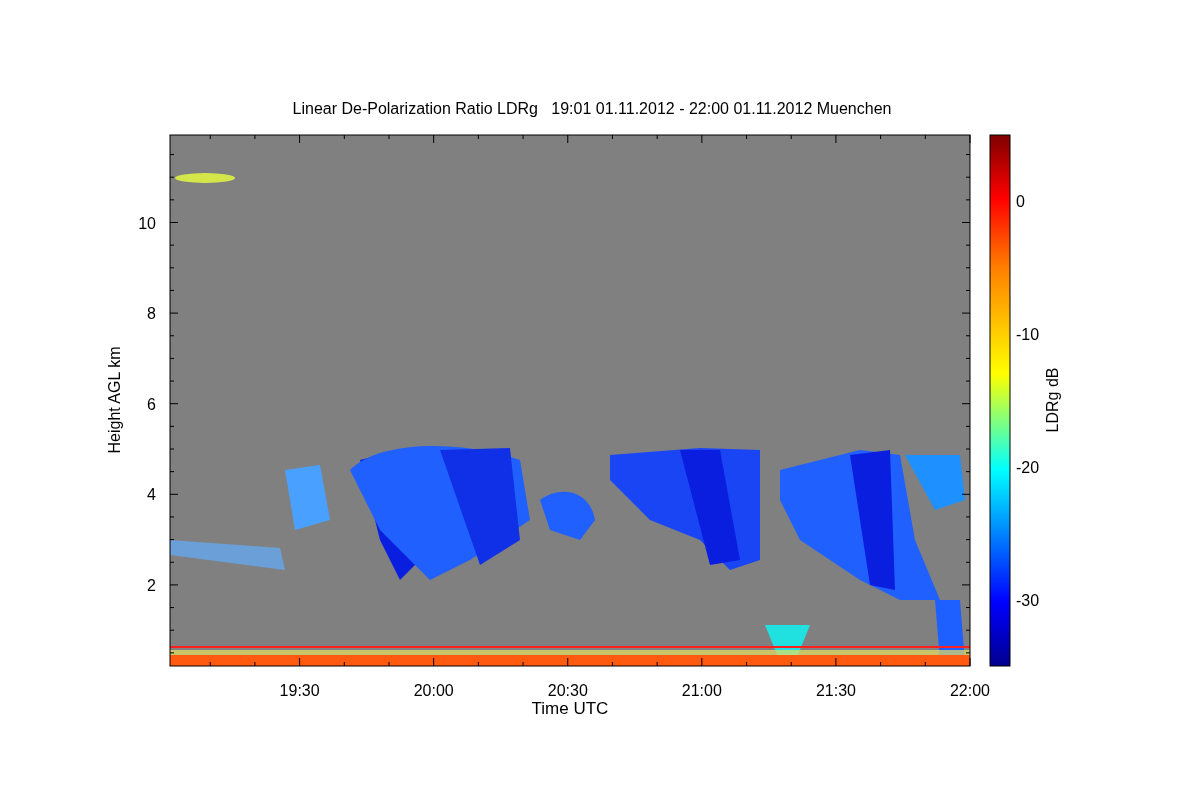 This screenshot has height=800, width=1200. Describe the element at coordinates (1052, 400) in the screenshot. I see `colorbar-label: LDRg dB` at that location.